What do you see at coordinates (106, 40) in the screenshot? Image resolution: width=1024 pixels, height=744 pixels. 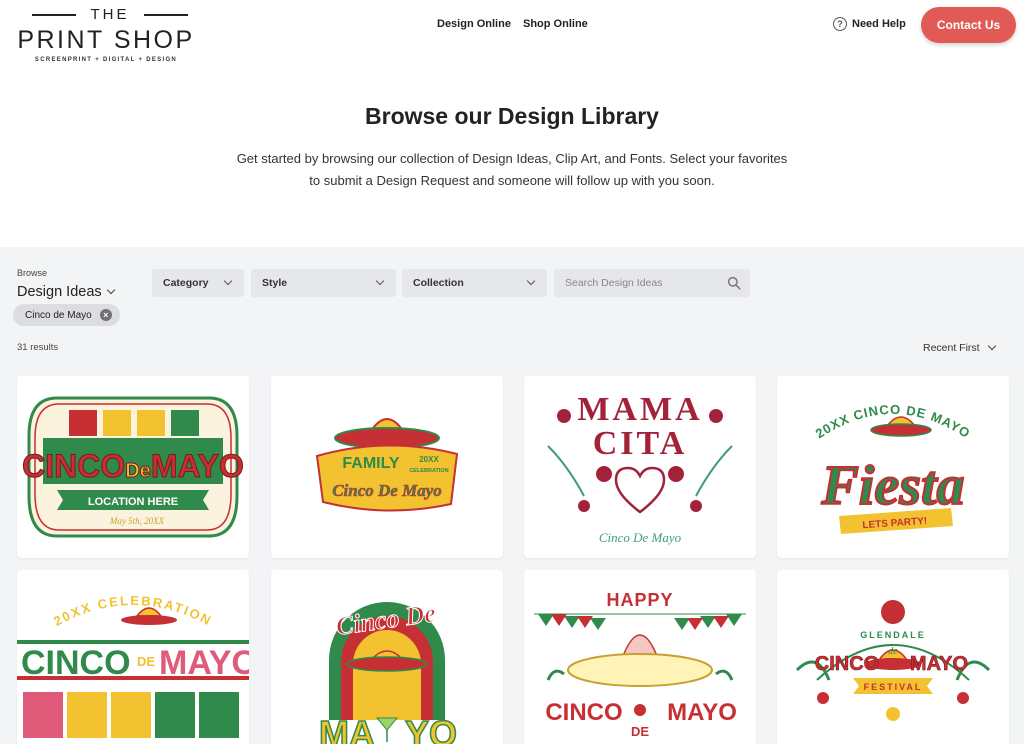 I see `logo-name: PRINT SHOP` at bounding box center [106, 40].